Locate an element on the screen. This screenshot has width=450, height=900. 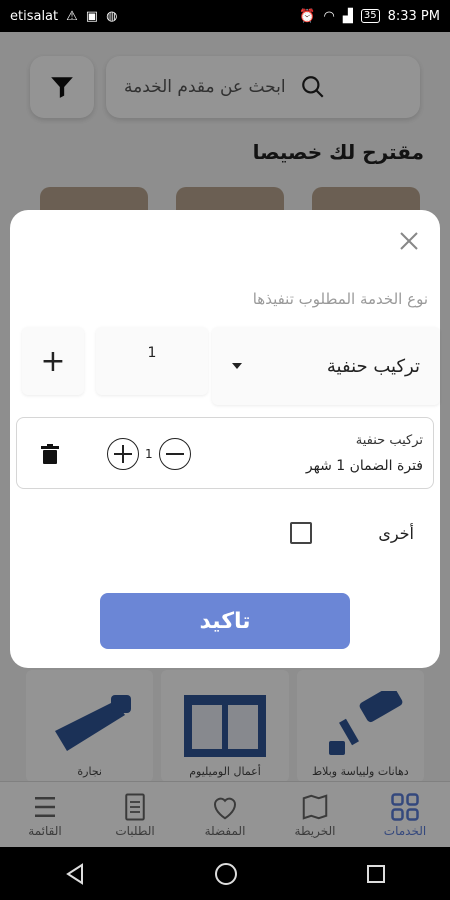
selected-service: تركيب حنفية is located at coordinates (373, 366).